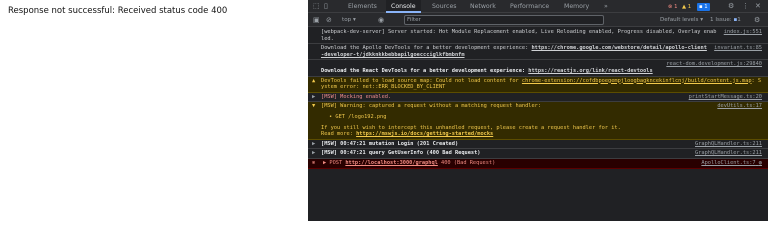 The height and width of the screenshot is (240, 768). Describe the element at coordinates (606, 6) in the screenshot. I see `more-tabs-button: »` at that location.